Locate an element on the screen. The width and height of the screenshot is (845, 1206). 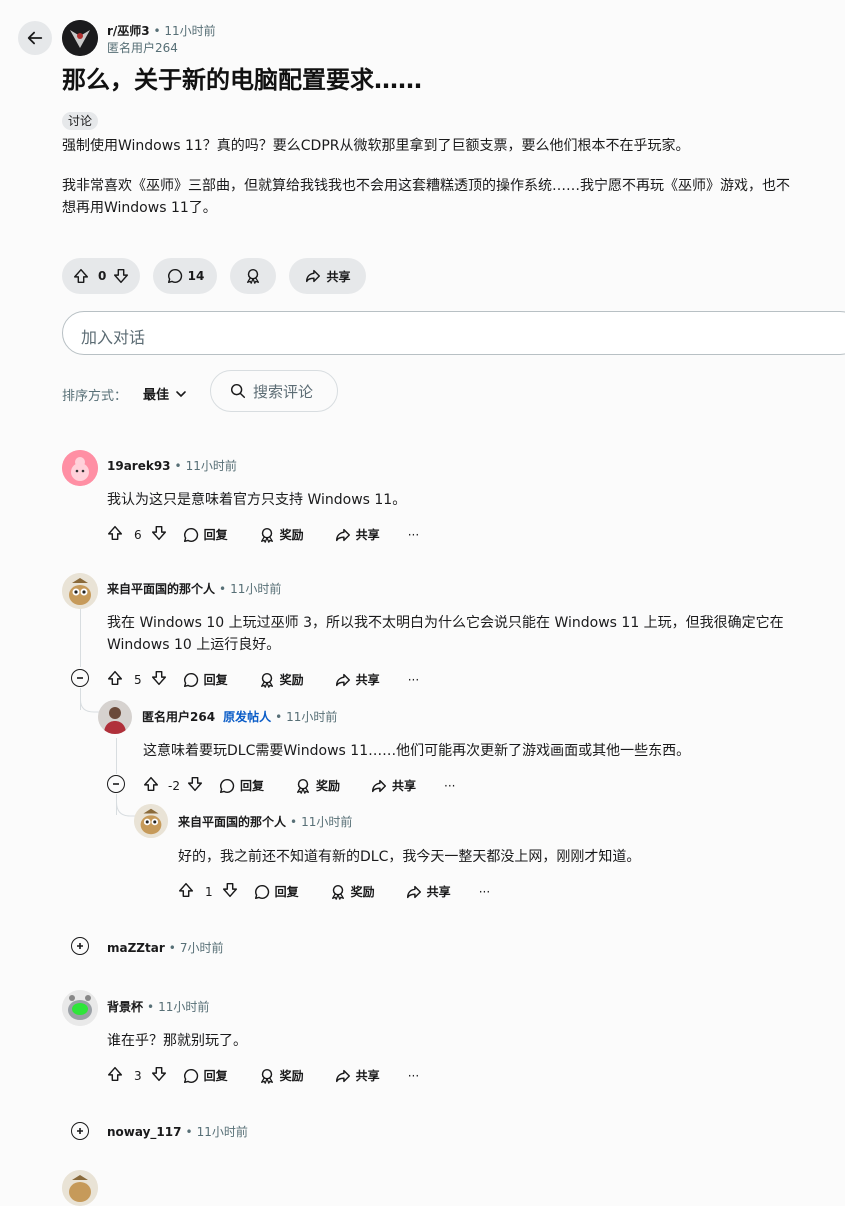
subreddit-meta: r/巫师3 • 11小时前 is located at coordinates (161, 31).